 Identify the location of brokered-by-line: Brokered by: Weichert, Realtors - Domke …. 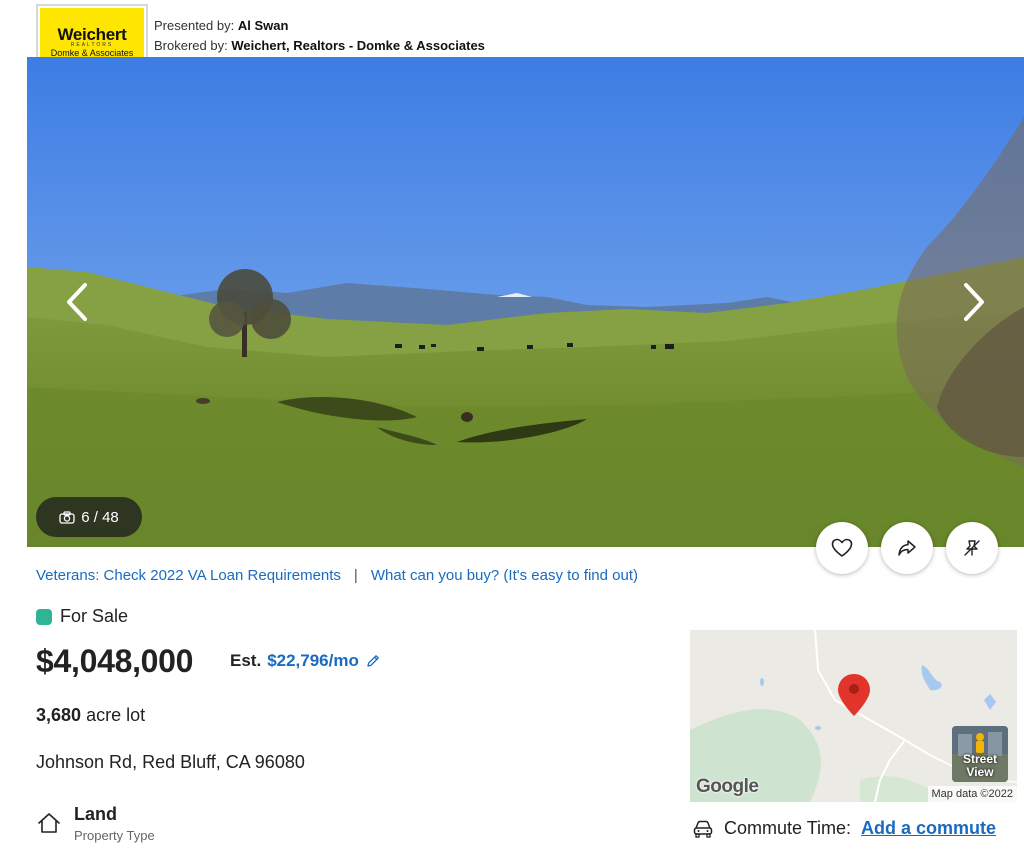
(319, 46).